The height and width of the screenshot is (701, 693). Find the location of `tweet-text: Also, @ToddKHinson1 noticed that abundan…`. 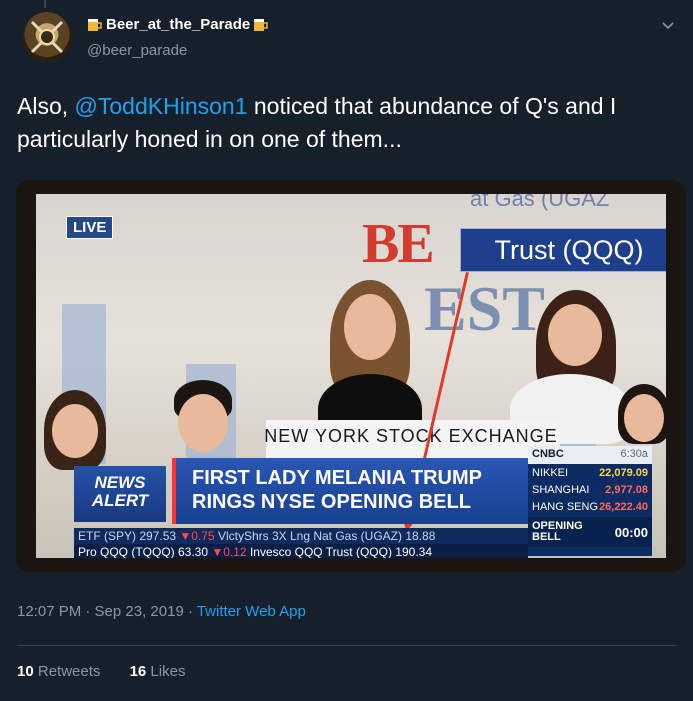

tweet-text: Also, @ToddKHinson1 noticed that abundan… is located at coordinates (347, 123).